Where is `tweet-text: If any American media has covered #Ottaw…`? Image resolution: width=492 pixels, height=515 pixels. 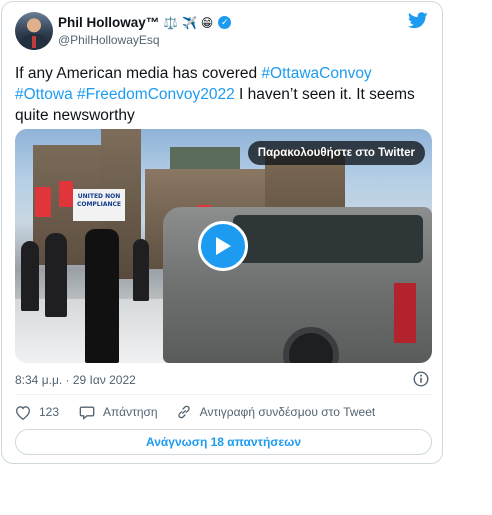
tweet-text: If any American media has covered #Ottaw… is located at coordinates (222, 94).